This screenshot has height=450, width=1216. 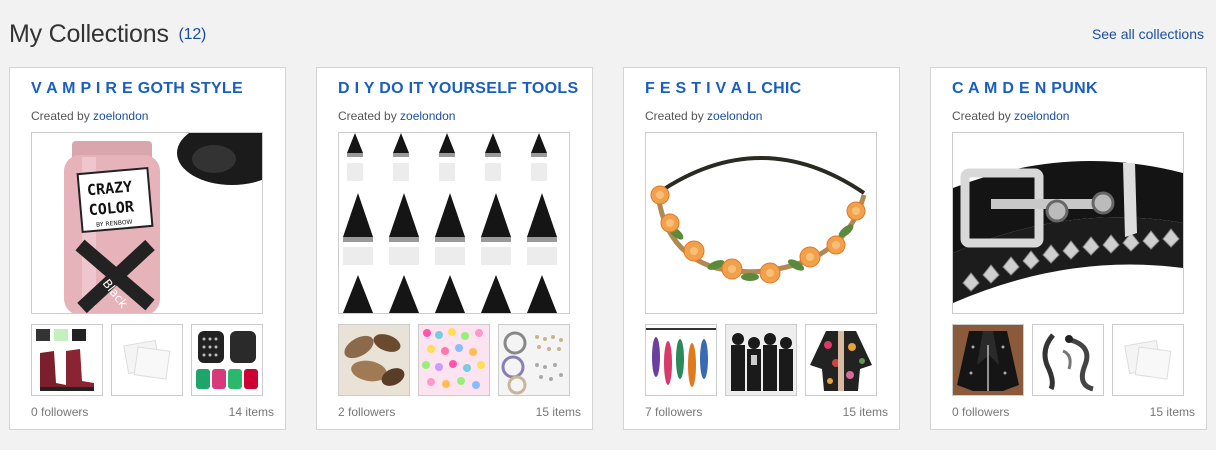 I want to click on collection-title: D I Y DO IT YOURSELF TOOLS, so click(x=458, y=89).